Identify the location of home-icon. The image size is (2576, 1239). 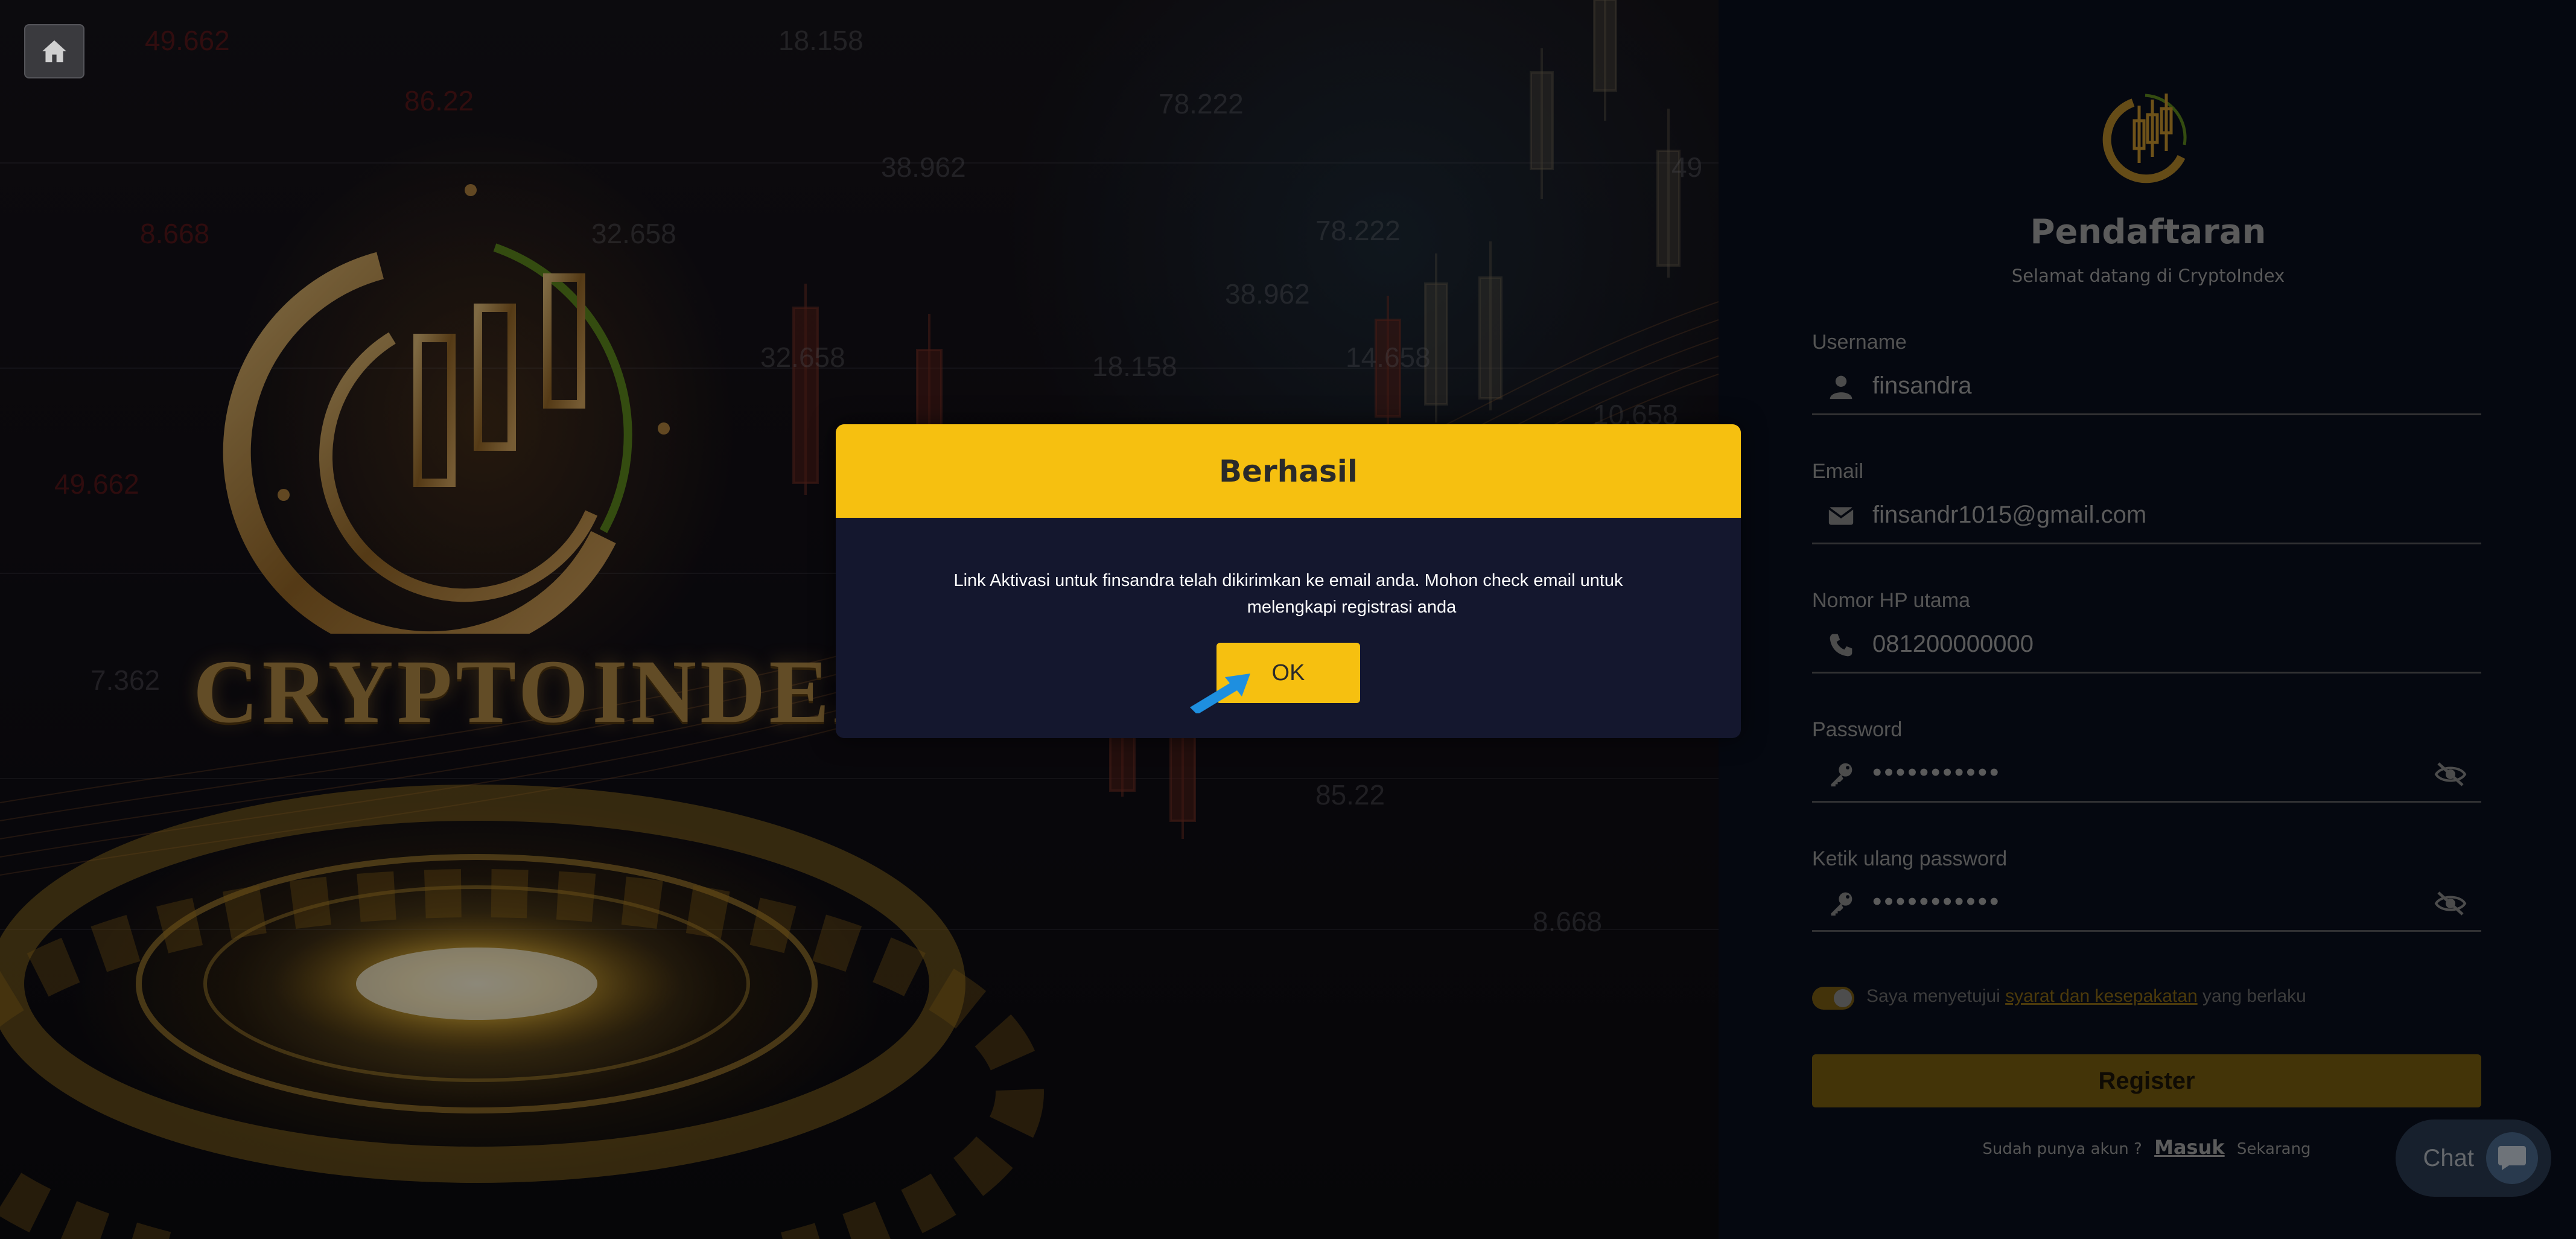
(54, 51).